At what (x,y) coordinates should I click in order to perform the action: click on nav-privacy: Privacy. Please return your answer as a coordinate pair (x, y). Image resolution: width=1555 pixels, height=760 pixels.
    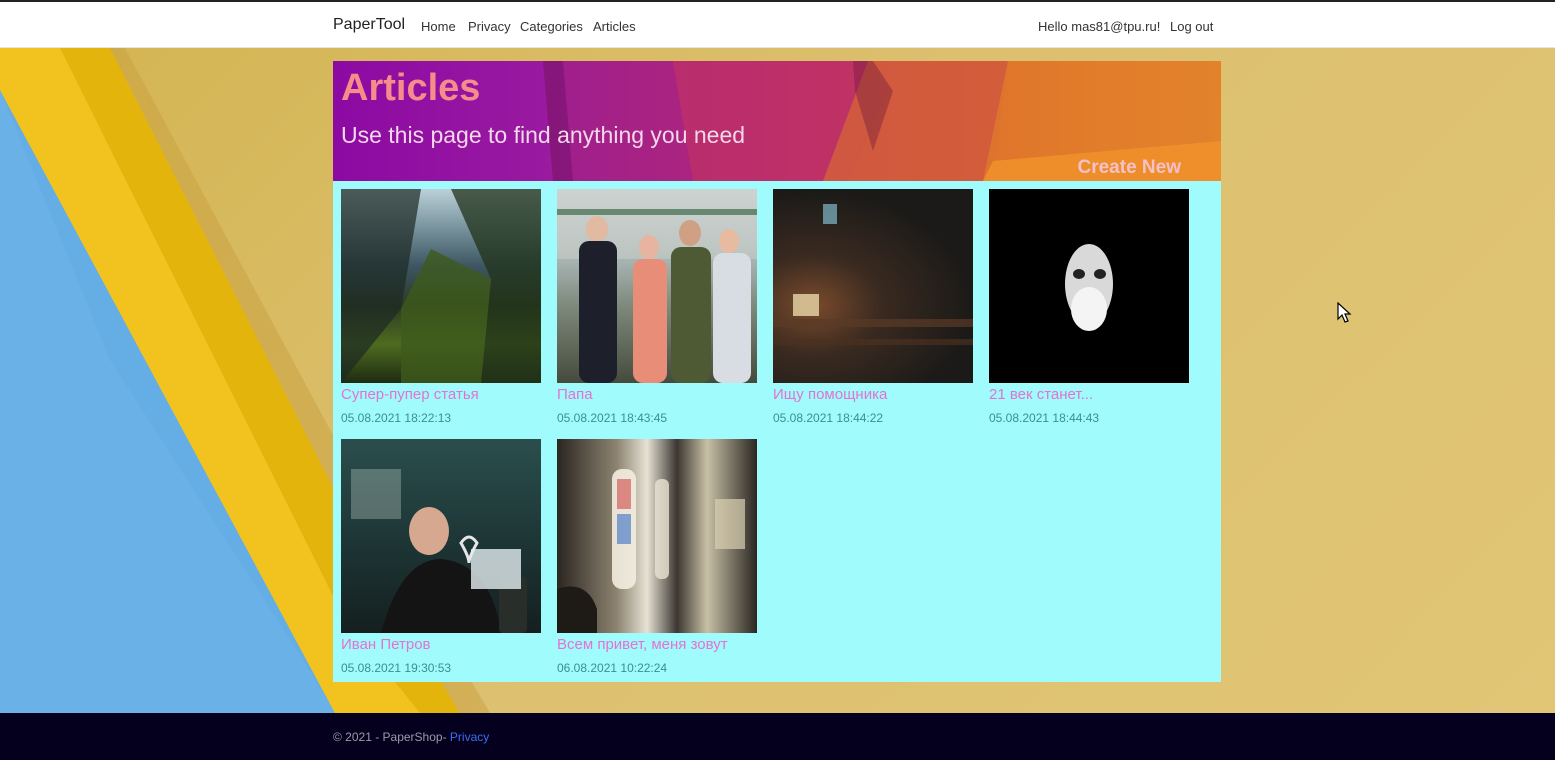
    Looking at the image, I should click on (489, 26).